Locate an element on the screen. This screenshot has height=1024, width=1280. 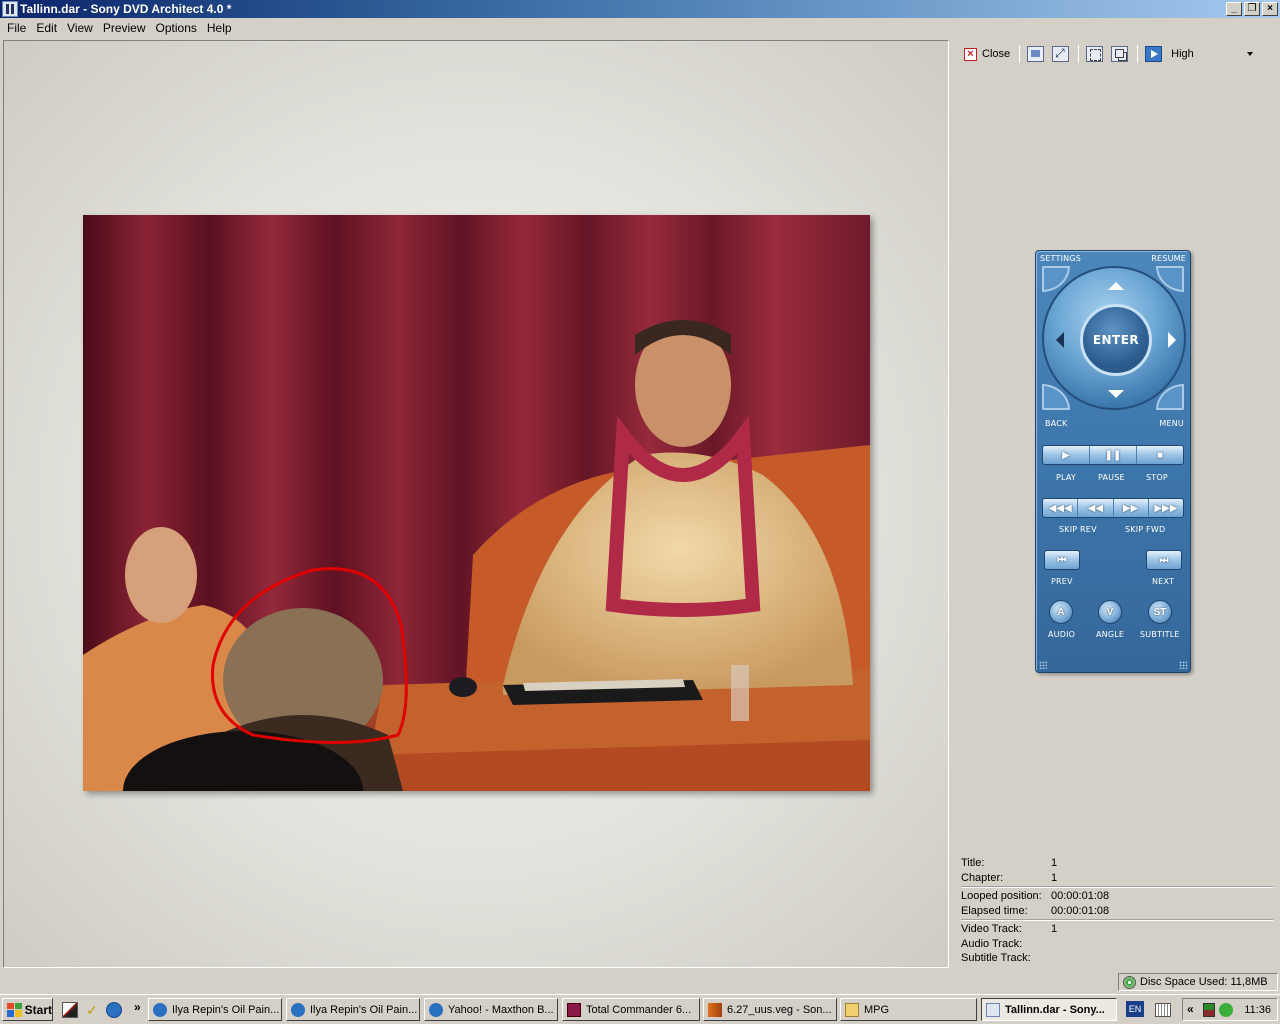
disc-icon is located at coordinates (1129, 982).